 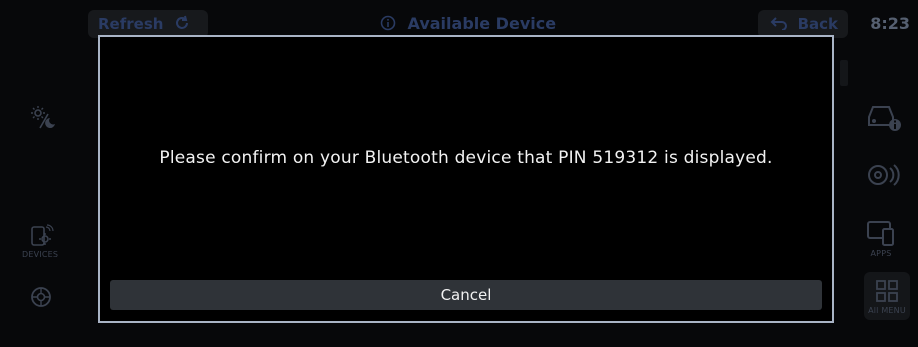 I want to click on all-menu-button: All MENU, so click(x=887, y=296).